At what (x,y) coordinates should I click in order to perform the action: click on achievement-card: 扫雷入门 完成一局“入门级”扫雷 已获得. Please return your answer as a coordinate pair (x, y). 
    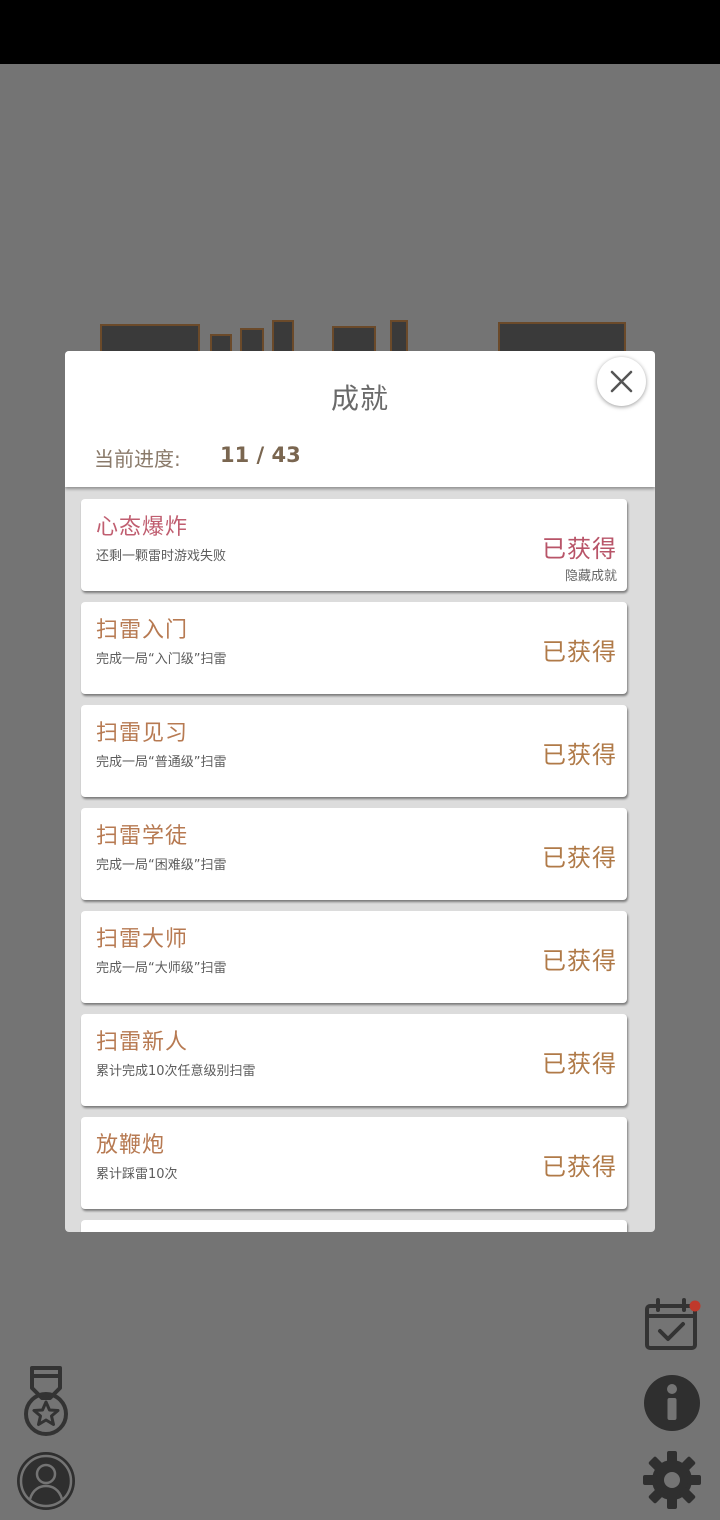
    Looking at the image, I should click on (354, 648).